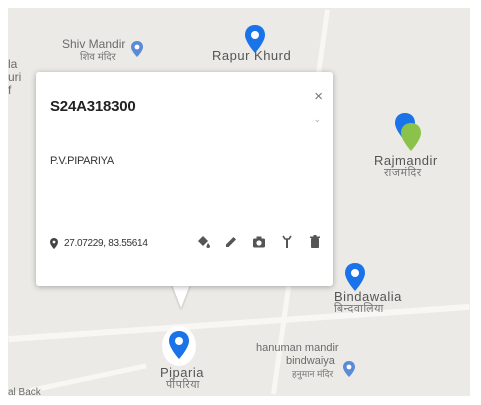 The width and height of the screenshot is (481, 405). Describe the element at coordinates (203, 242) in the screenshot. I see `paint-bucket-icon` at that location.